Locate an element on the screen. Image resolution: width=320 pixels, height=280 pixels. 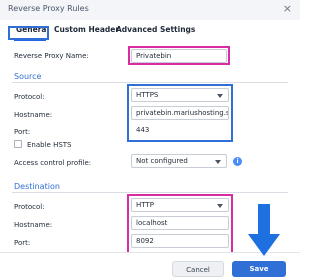
destination-protocol-value: HTTP is located at coordinates (145, 205).